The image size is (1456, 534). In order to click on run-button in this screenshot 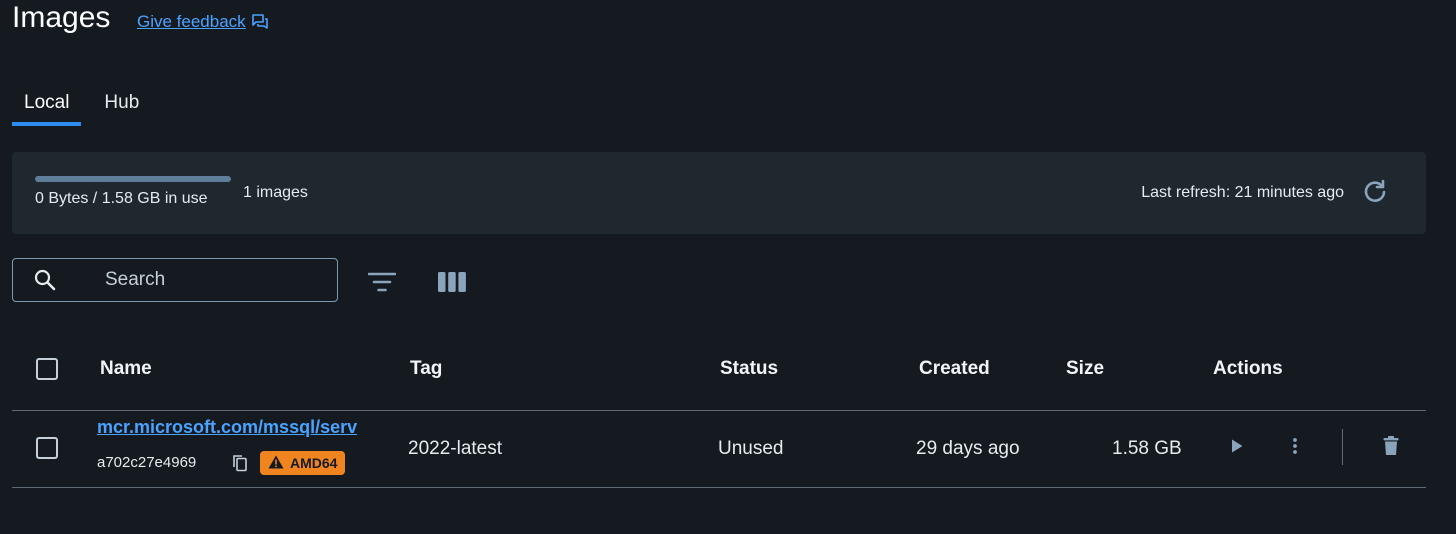, I will do `click(1237, 448)`.